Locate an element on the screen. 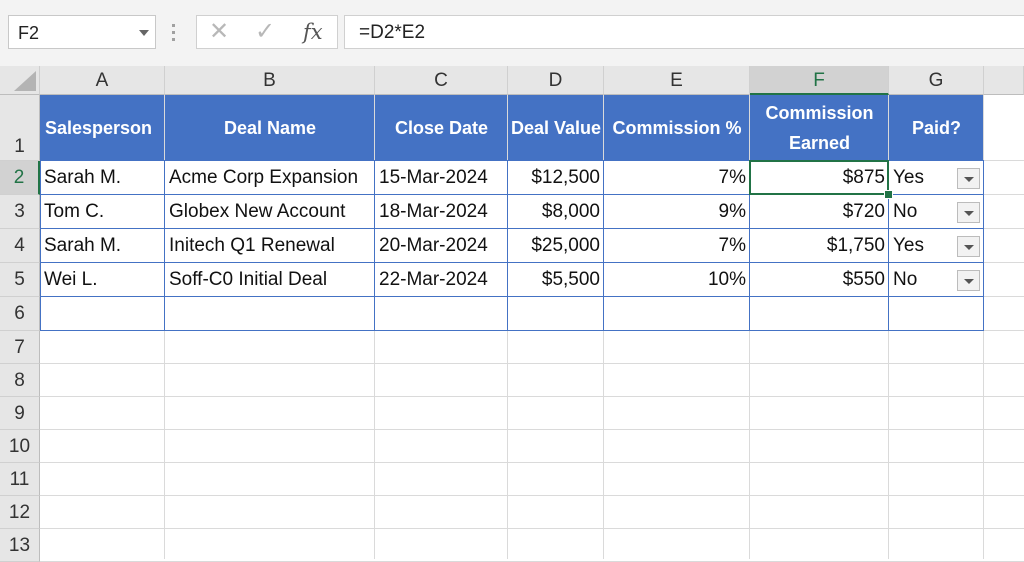 Image resolution: width=1024 pixels, height=562 pixels. name-box-value: F2 is located at coordinates (29, 33).